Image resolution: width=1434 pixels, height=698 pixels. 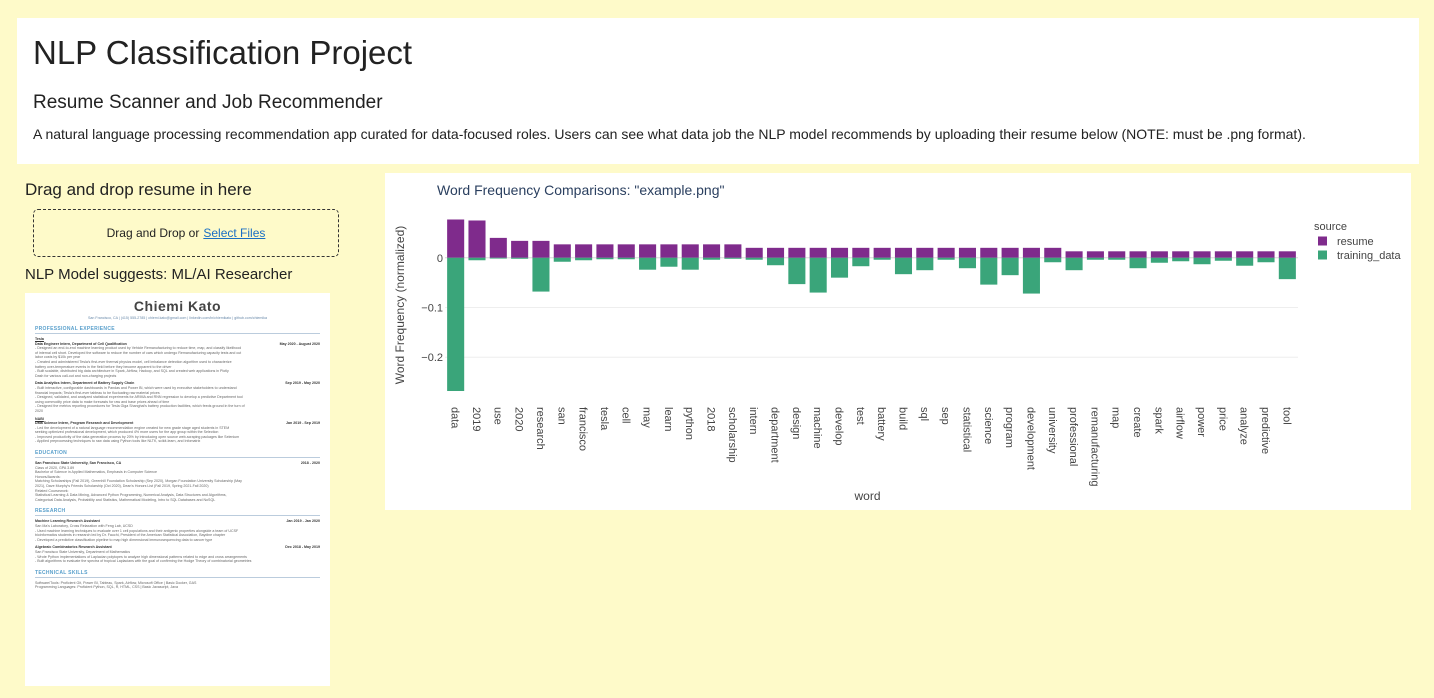 What do you see at coordinates (1009, 427) in the screenshot?
I see `x-tick-label: program` at bounding box center [1009, 427].